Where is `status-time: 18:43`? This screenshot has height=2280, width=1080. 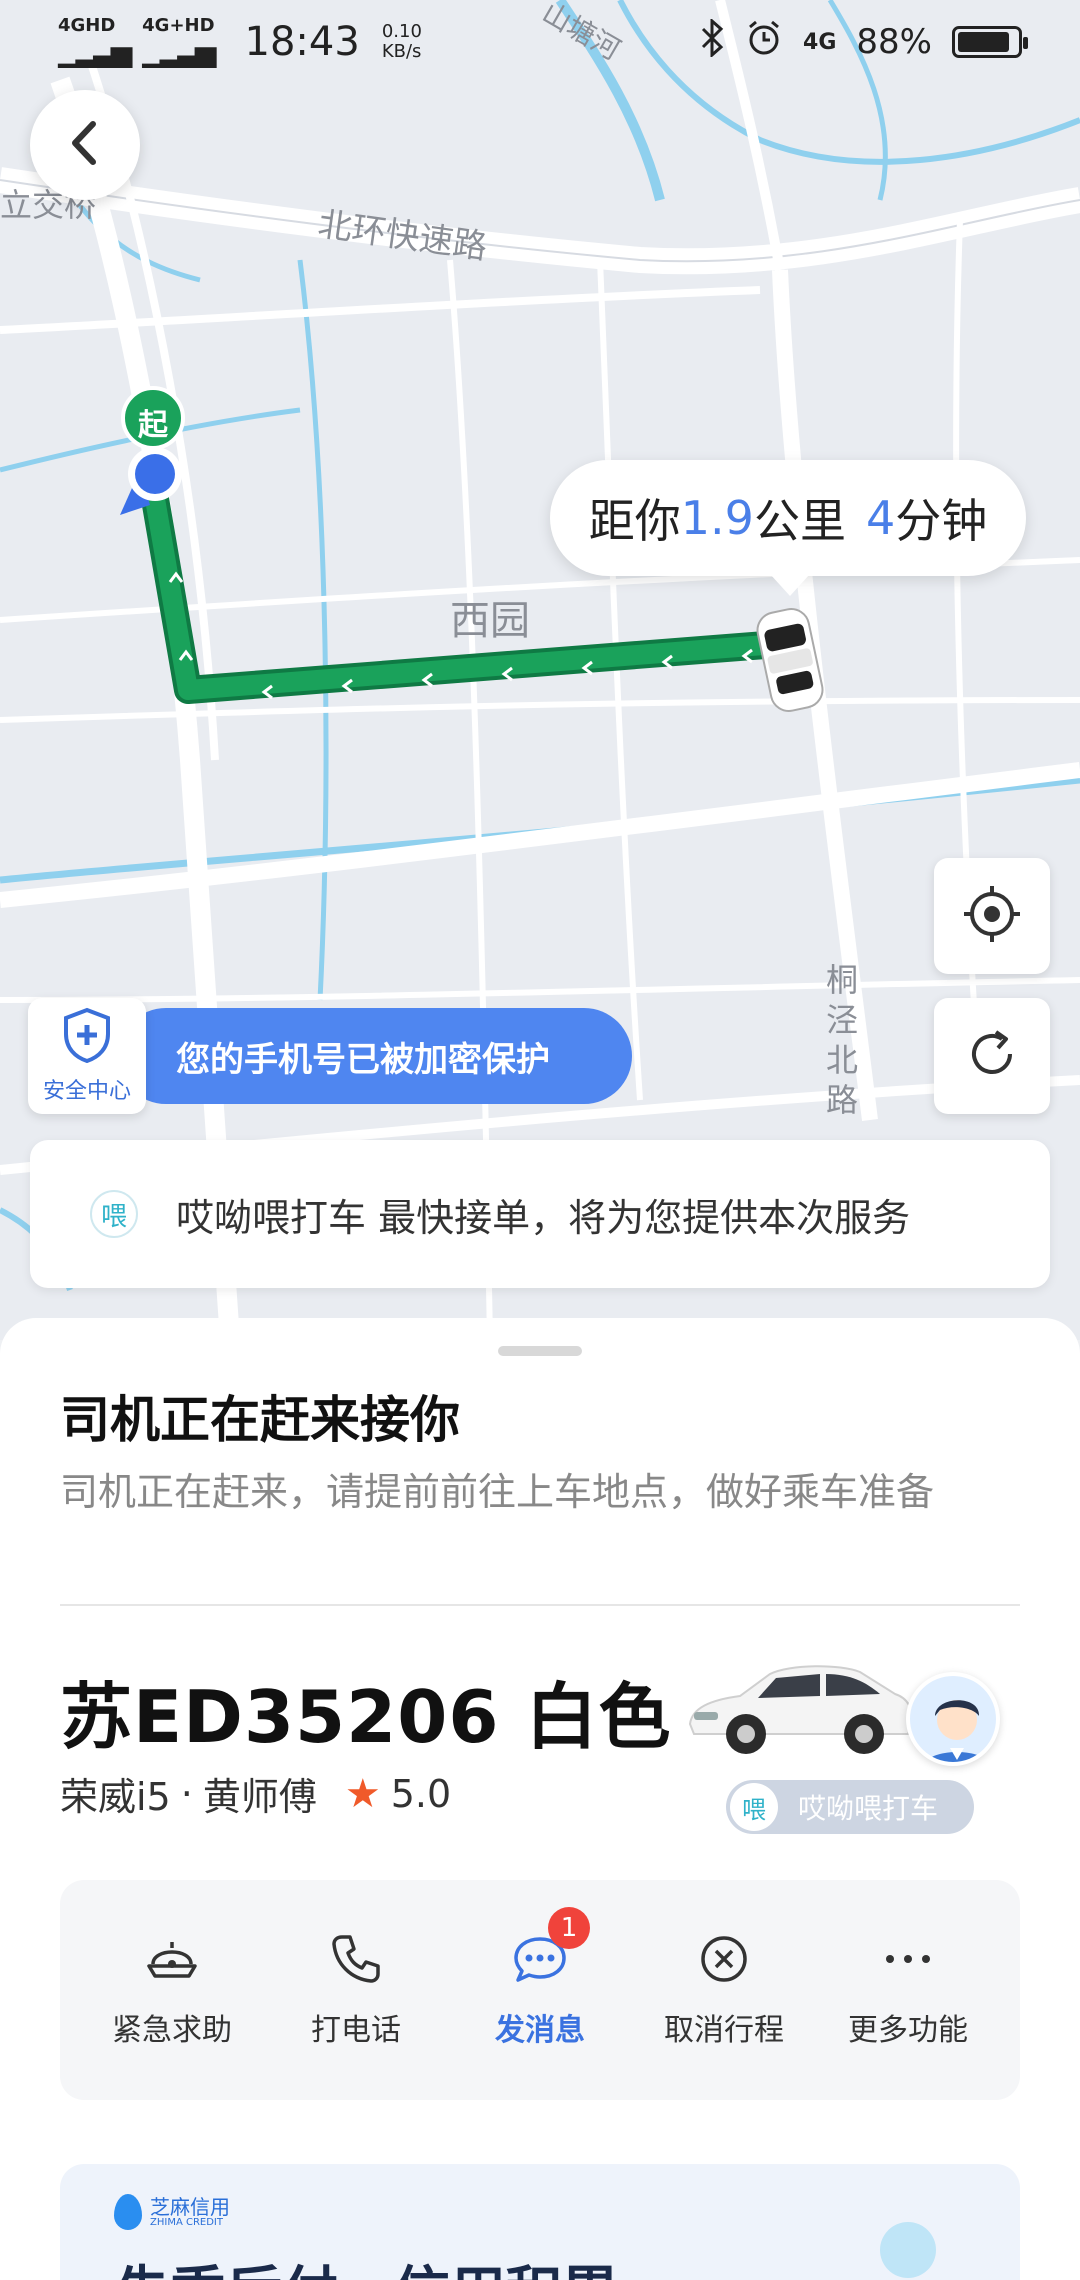 status-time: 18:43 is located at coordinates (302, 42).